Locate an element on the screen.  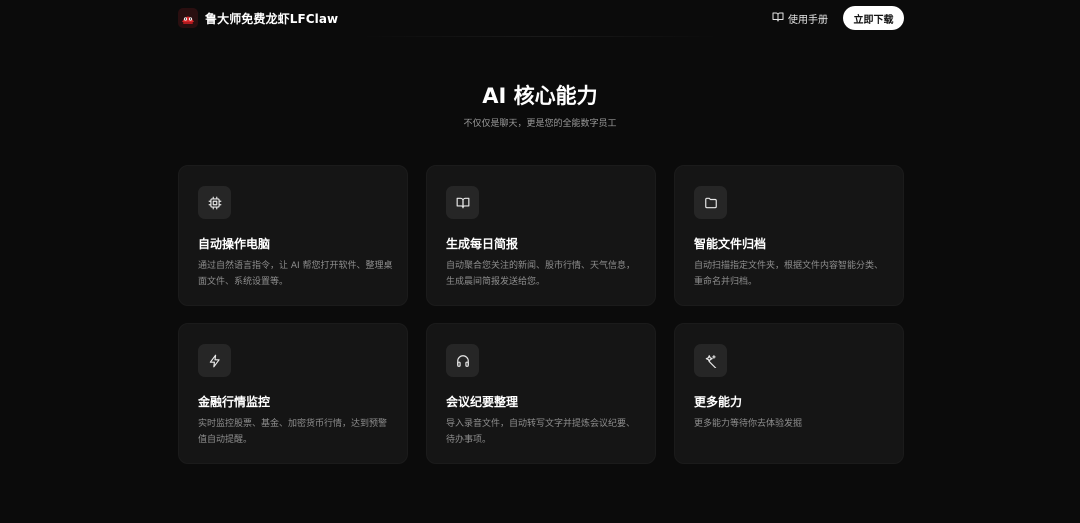
lightning-icon is located at coordinates (214, 360).